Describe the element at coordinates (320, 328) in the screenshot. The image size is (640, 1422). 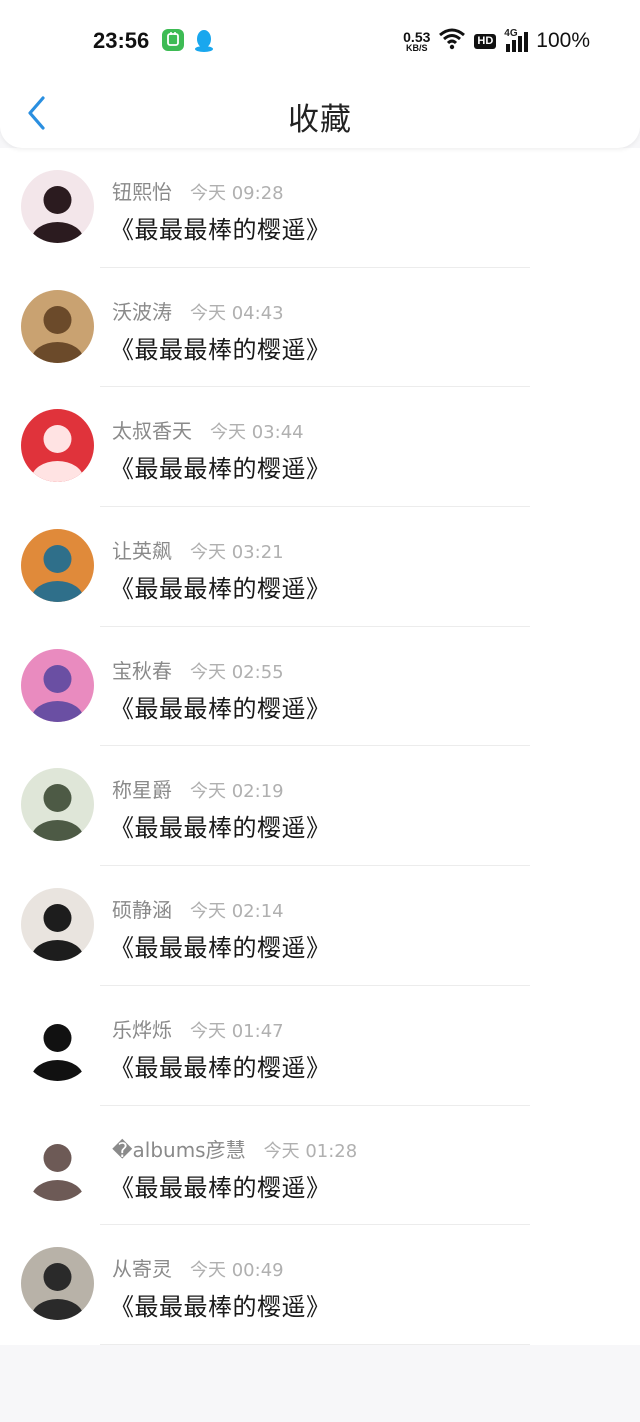
I see `list-item: 沃波涛 今天 04:43 《最最最棒的樱遥》` at that location.